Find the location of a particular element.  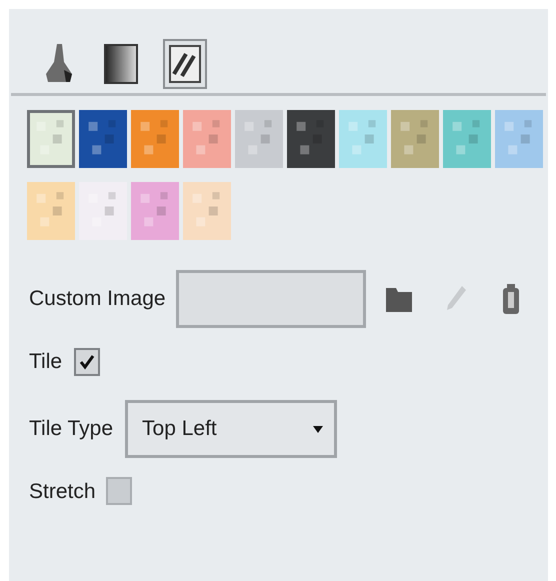

gradient-icon is located at coordinates (121, 64).